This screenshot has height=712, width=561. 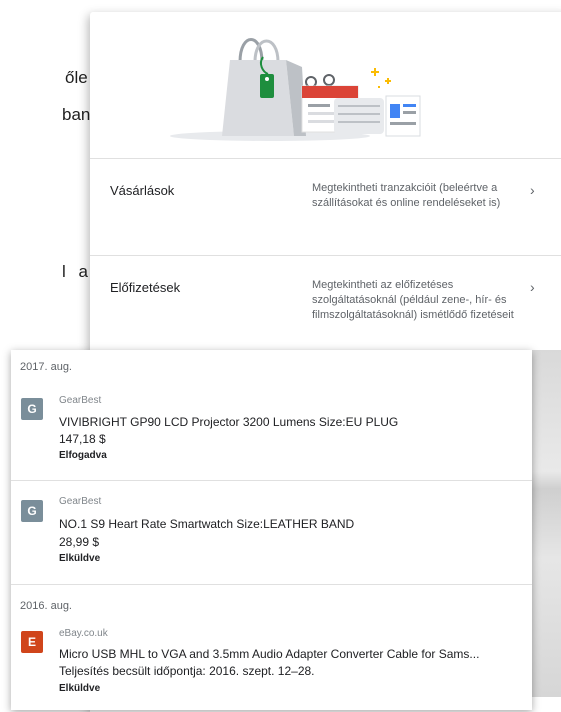 I want to click on document-text-fragment: őle, so click(x=76, y=77).